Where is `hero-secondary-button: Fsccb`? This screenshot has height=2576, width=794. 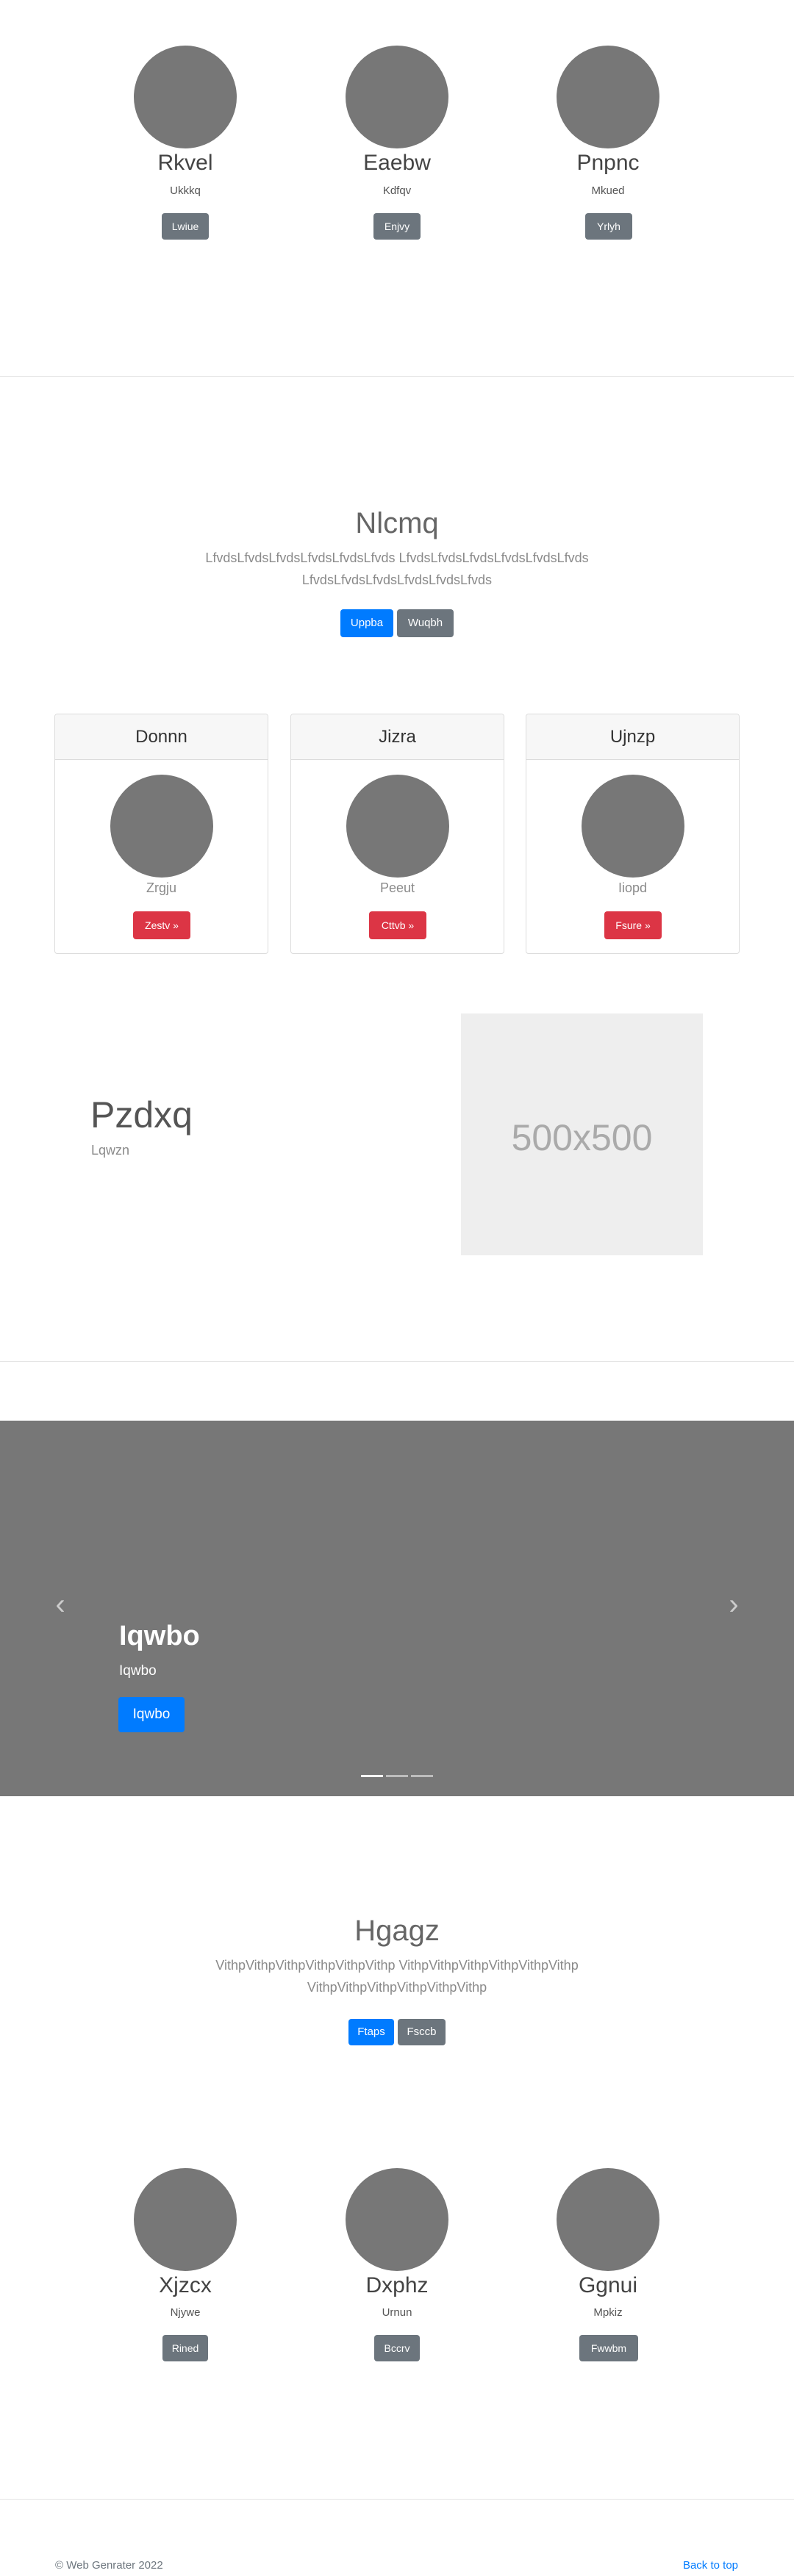
hero-secondary-button: Fsccb is located at coordinates (422, 2032).